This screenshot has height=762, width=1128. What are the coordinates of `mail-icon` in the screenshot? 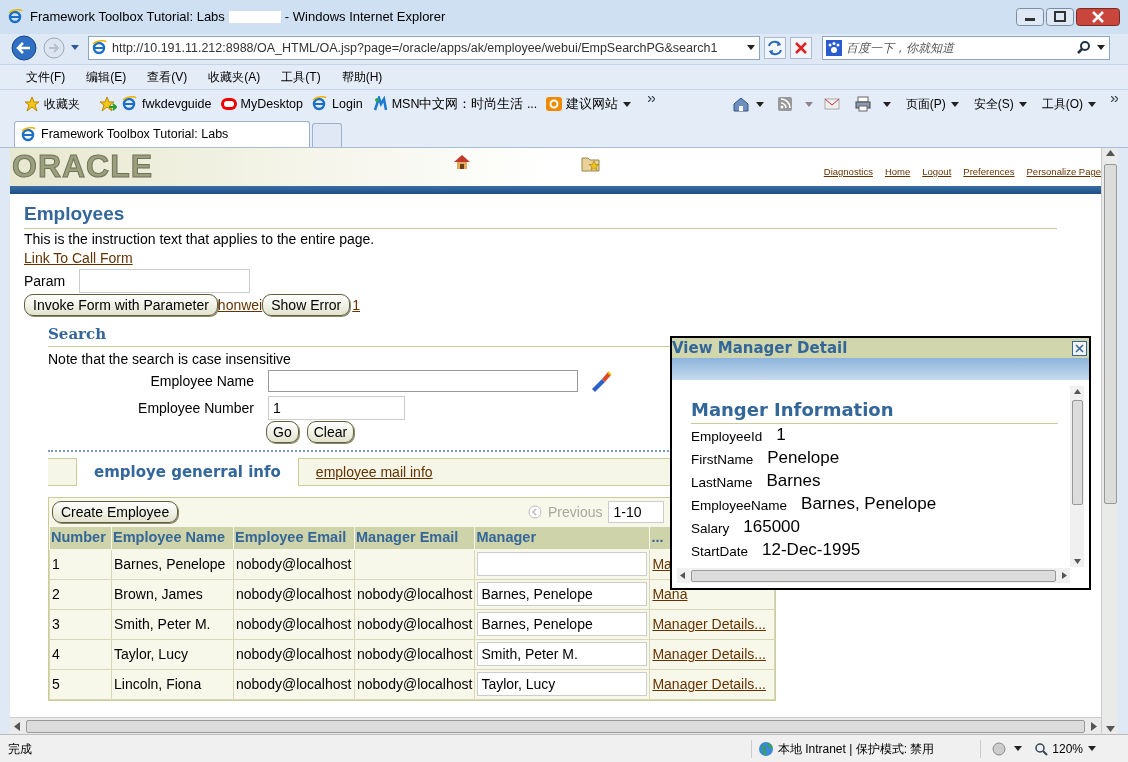 It's located at (831, 104).